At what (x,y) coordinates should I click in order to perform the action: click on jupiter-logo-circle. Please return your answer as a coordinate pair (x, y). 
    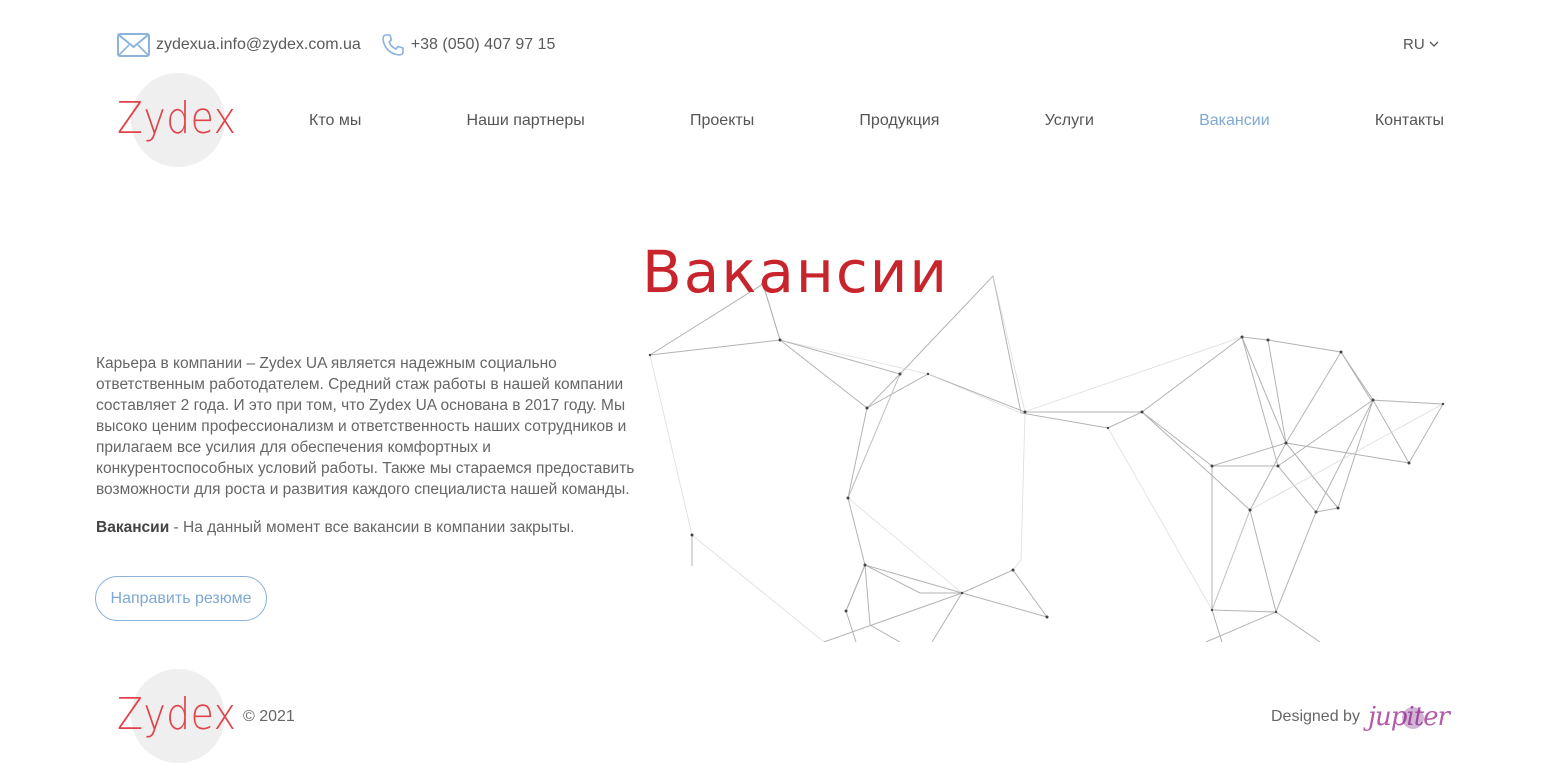
    Looking at the image, I should click on (1412, 718).